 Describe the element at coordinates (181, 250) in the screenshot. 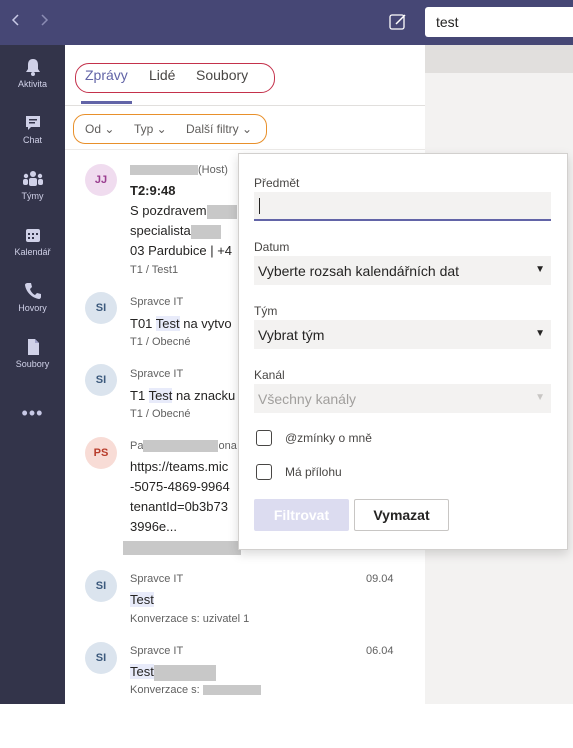

I see `message-line: 03 Pardubice | +4` at that location.